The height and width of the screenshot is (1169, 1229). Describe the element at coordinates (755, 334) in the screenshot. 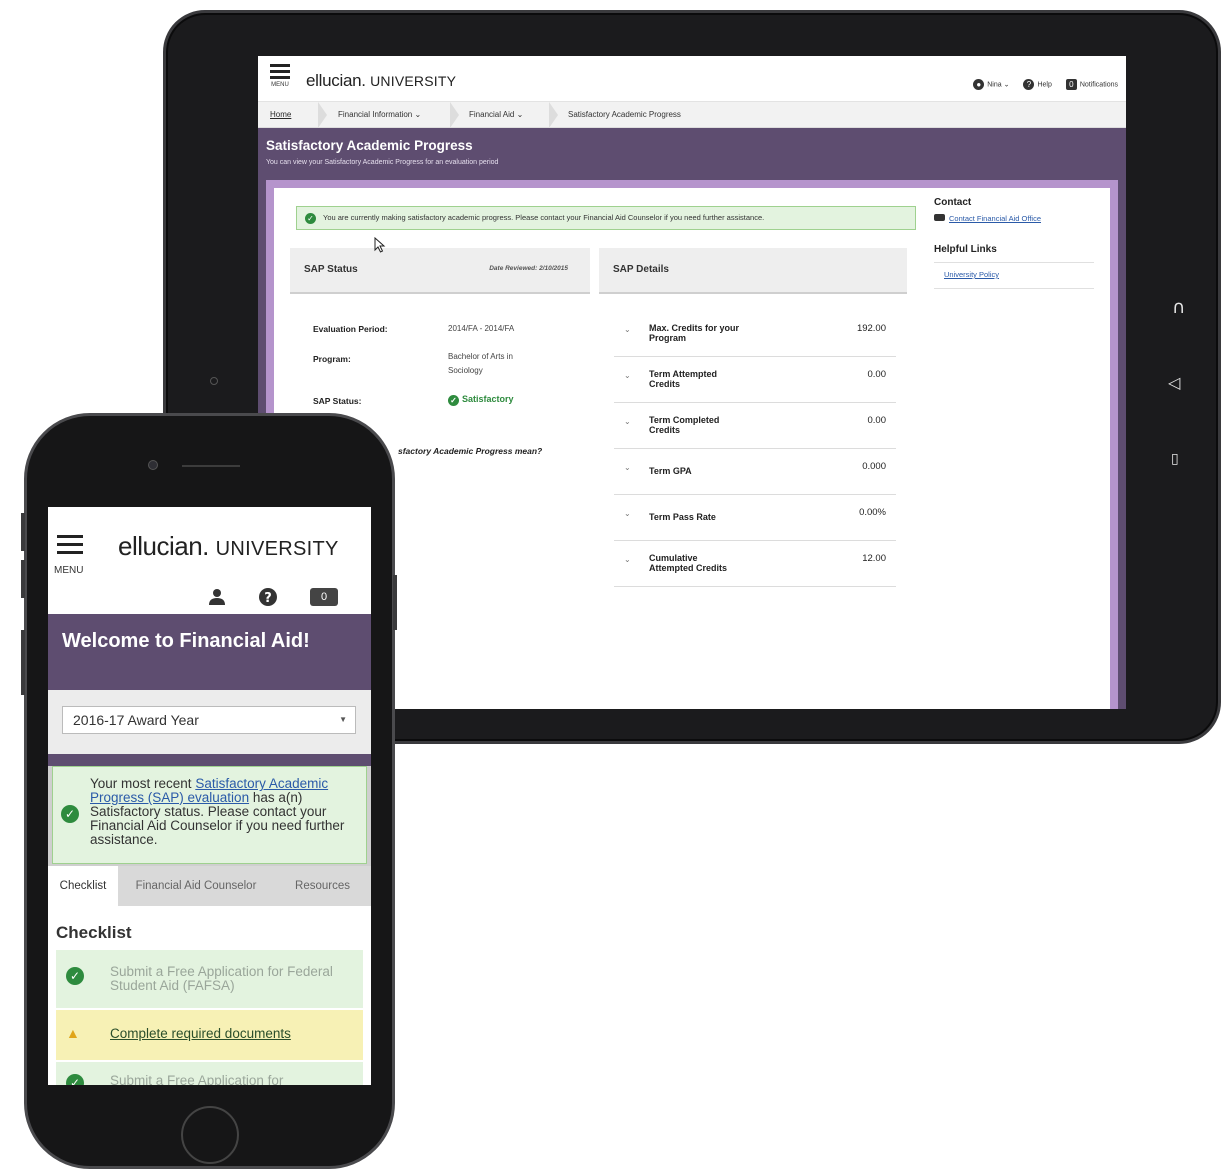

I see `sap-detail-row: ⌄ Max. Credits for your Program 192.00` at that location.